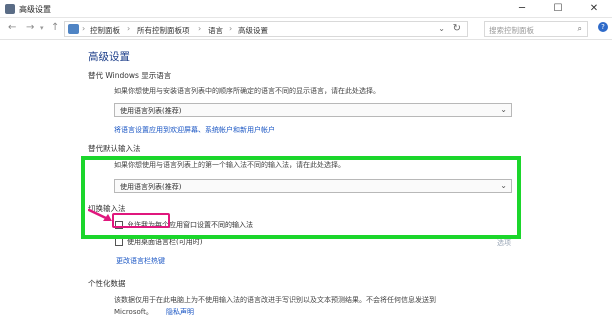 The height and width of the screenshot is (325, 612). What do you see at coordinates (503, 109) in the screenshot?
I see `chevron-down-icon: ⌄` at bounding box center [503, 109].